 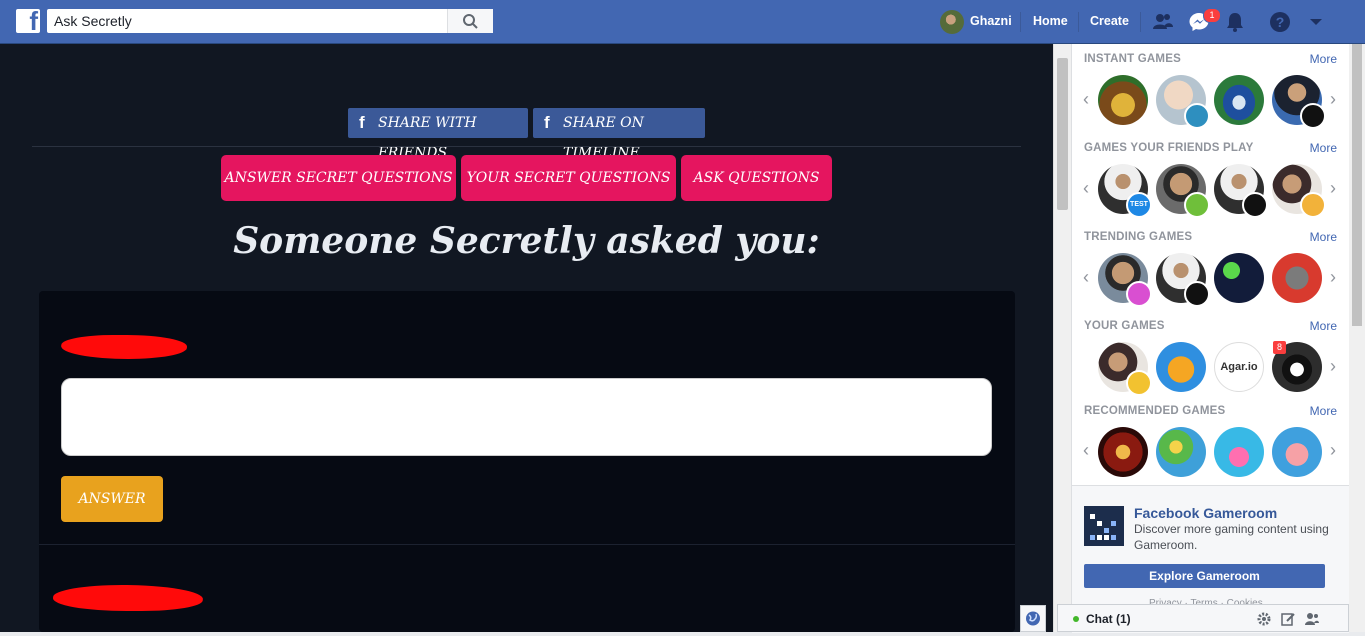 What do you see at coordinates (1288, 619) in the screenshot?
I see `compose-icon` at bounding box center [1288, 619].